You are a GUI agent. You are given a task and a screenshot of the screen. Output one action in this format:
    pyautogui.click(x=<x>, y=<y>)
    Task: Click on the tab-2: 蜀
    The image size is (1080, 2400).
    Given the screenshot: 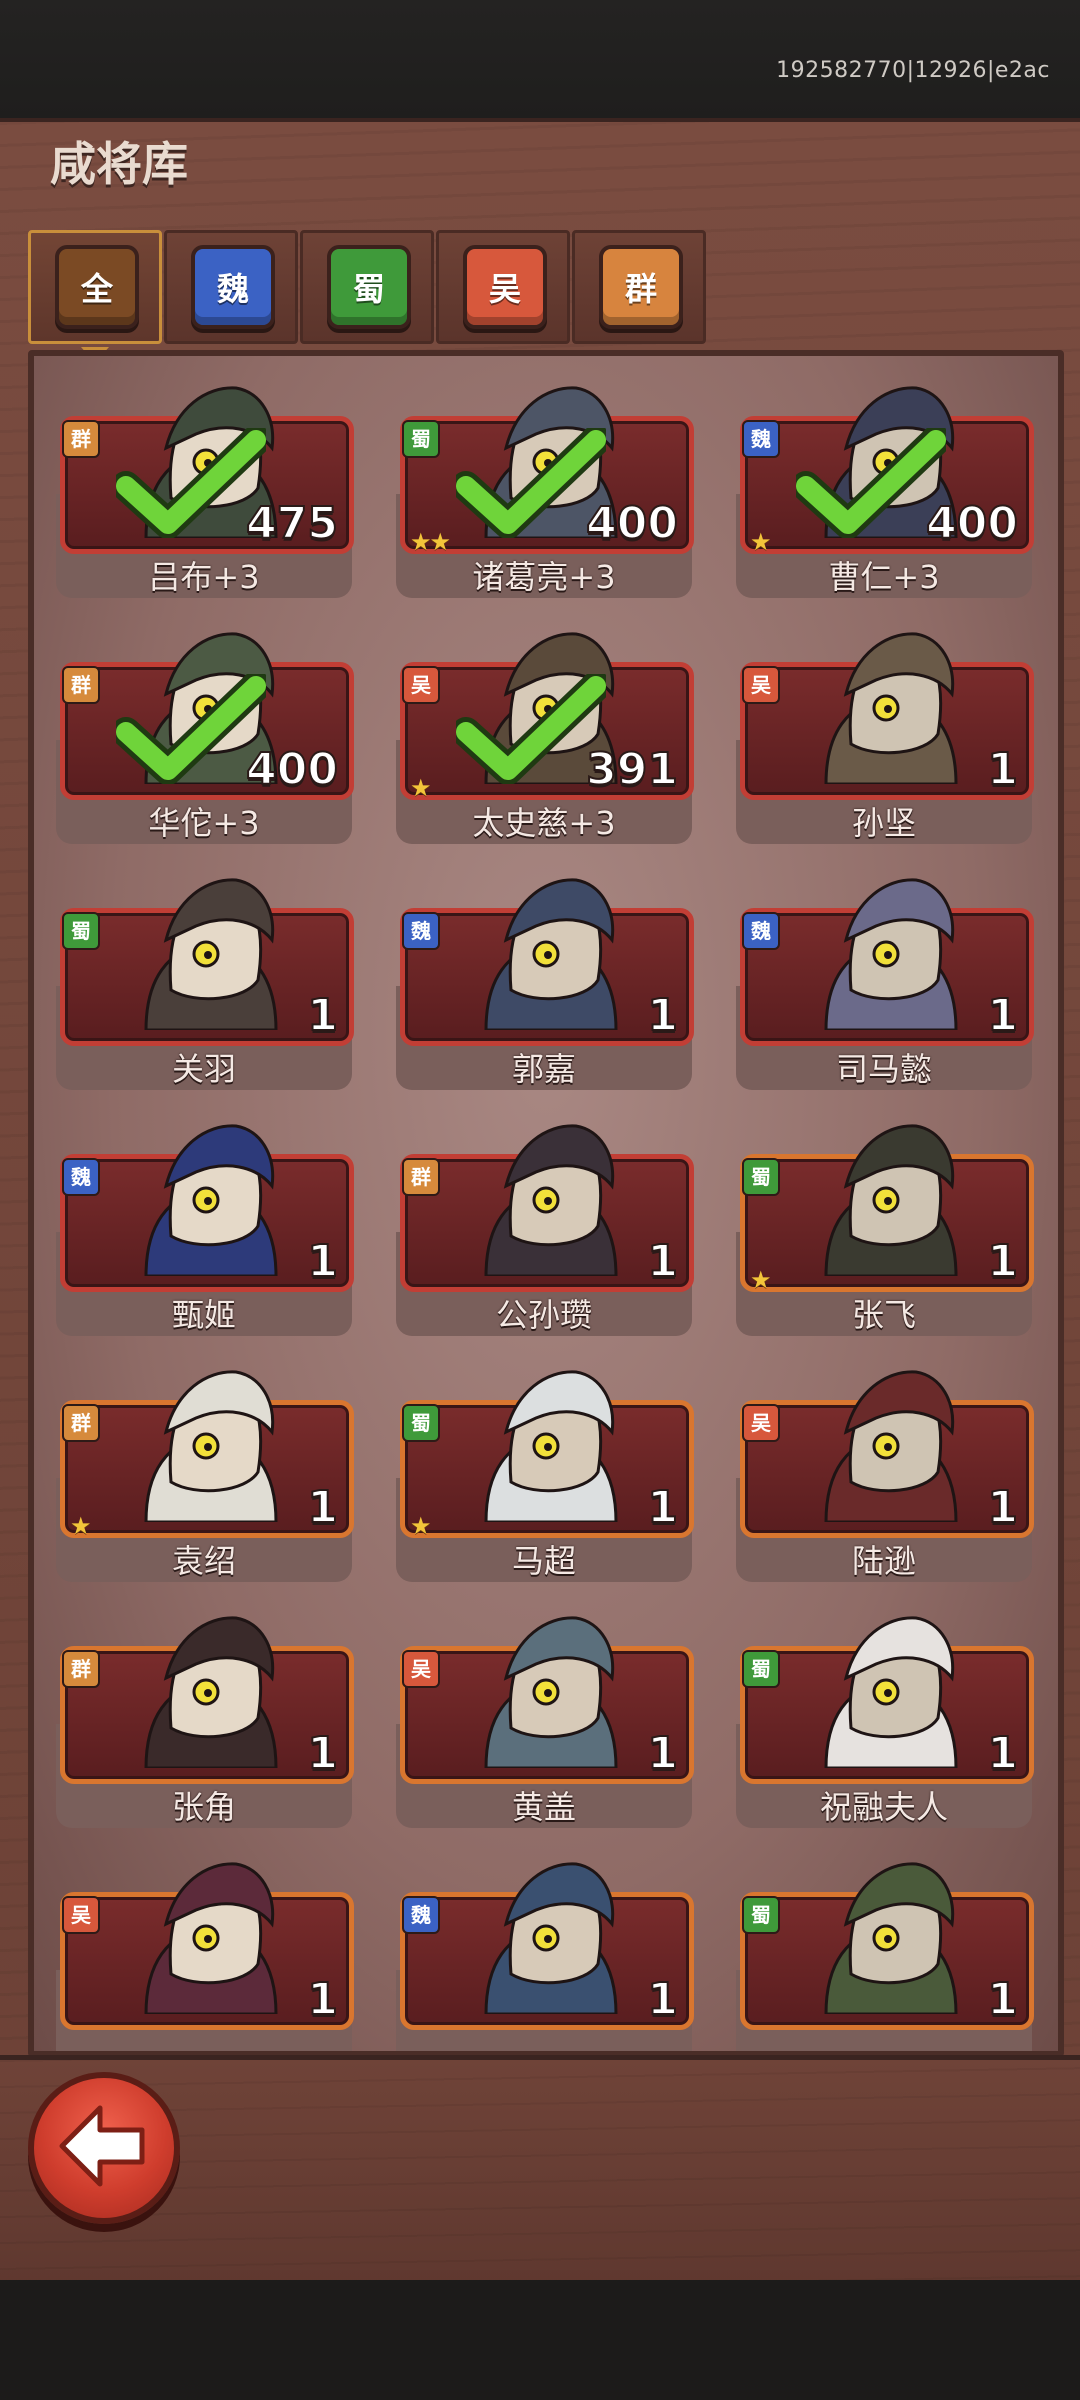 What is the action you would take?
    pyautogui.click(x=367, y=287)
    